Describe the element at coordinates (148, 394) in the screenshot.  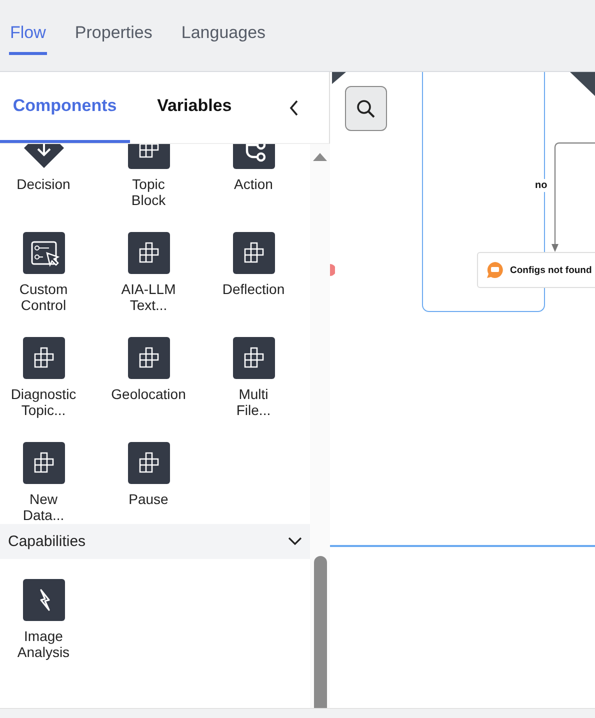
I see `component-label: Geolocation` at that location.